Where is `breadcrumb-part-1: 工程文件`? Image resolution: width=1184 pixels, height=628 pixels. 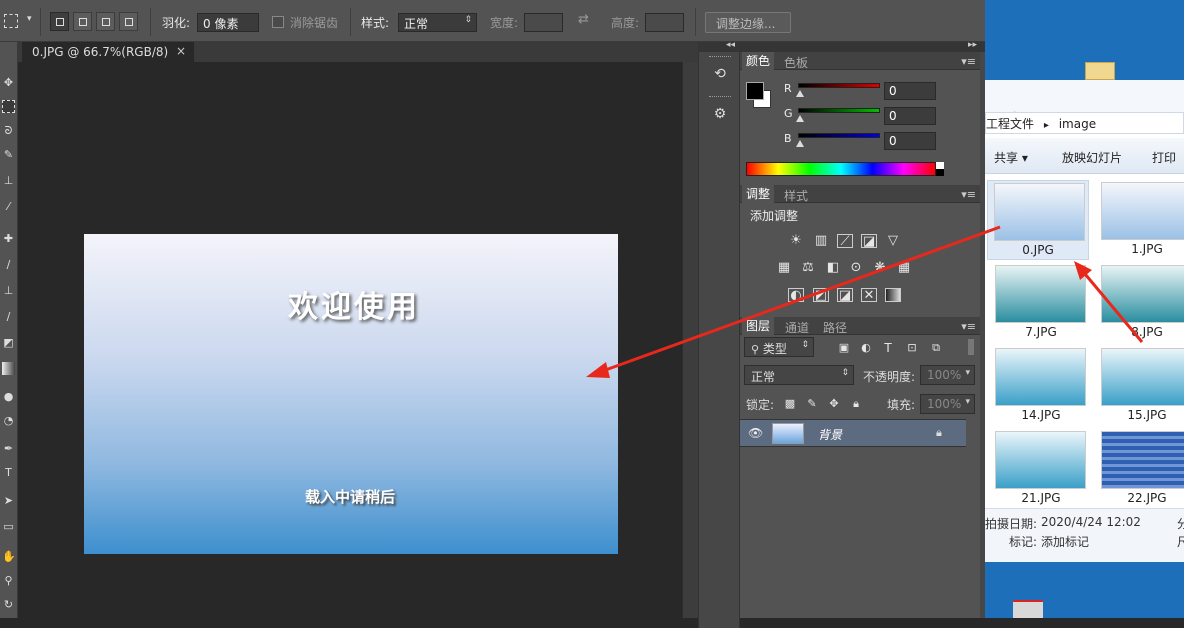 breadcrumb-part-1: 工程文件 is located at coordinates (1010, 124).